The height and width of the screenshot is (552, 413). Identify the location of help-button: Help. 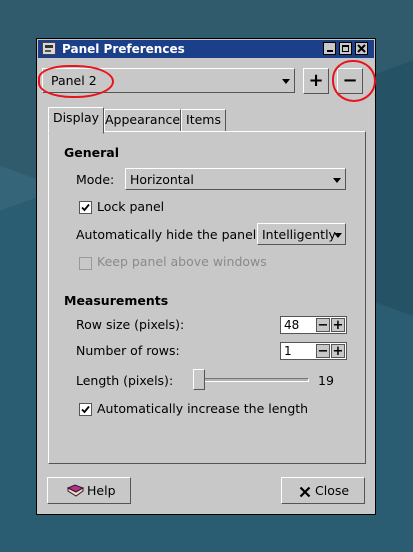
(89, 490).